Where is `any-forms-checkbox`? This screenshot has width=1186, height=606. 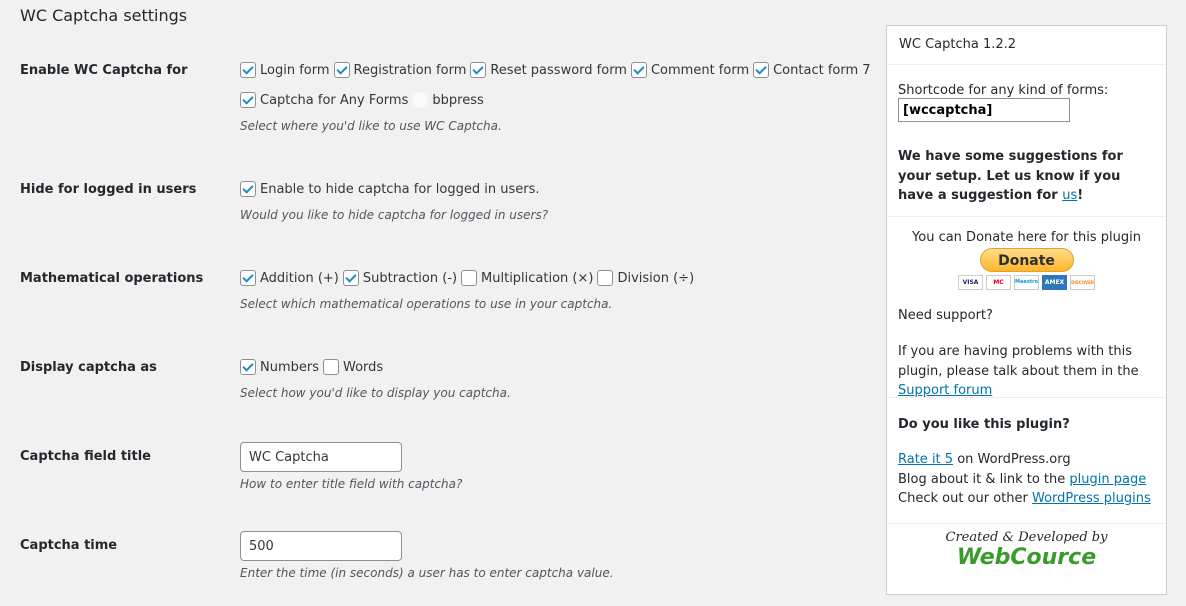
any-forms-checkbox is located at coordinates (248, 100).